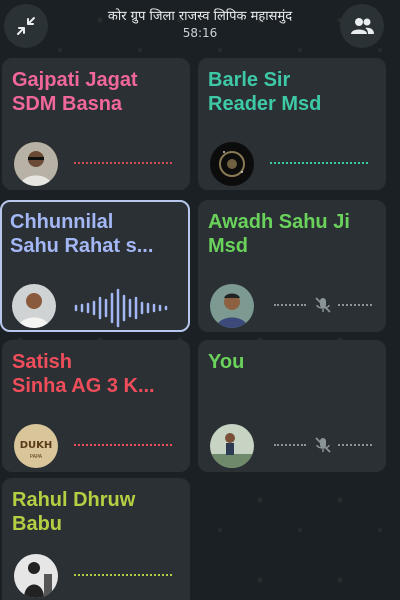 This screenshot has height=600, width=400. I want to click on participant-tile: Awadh Sahu Ji Msd, so click(292, 266).